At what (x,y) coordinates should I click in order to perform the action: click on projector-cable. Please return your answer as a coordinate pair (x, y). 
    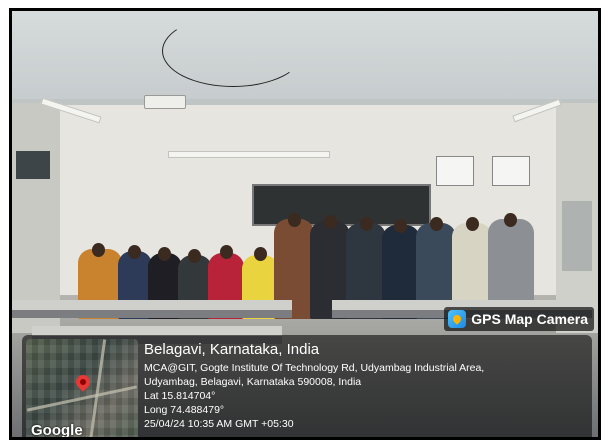
    Looking at the image, I should click on (233, 51).